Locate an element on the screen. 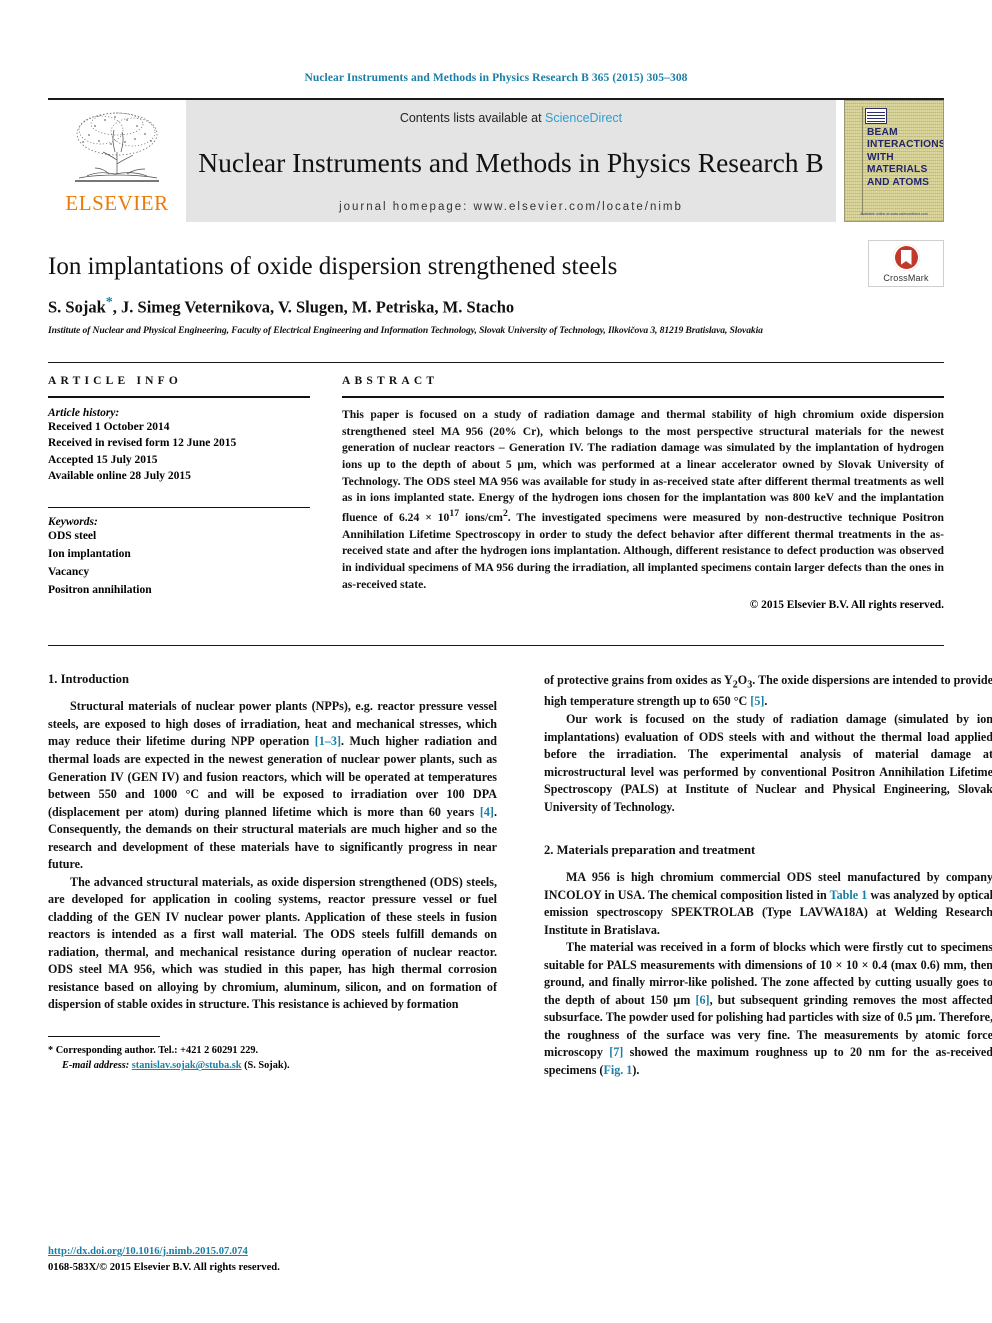 Image resolution: width=992 pixels, height=1323 pixels. cover-title-line-1: BEAM is located at coordinates (882, 132).